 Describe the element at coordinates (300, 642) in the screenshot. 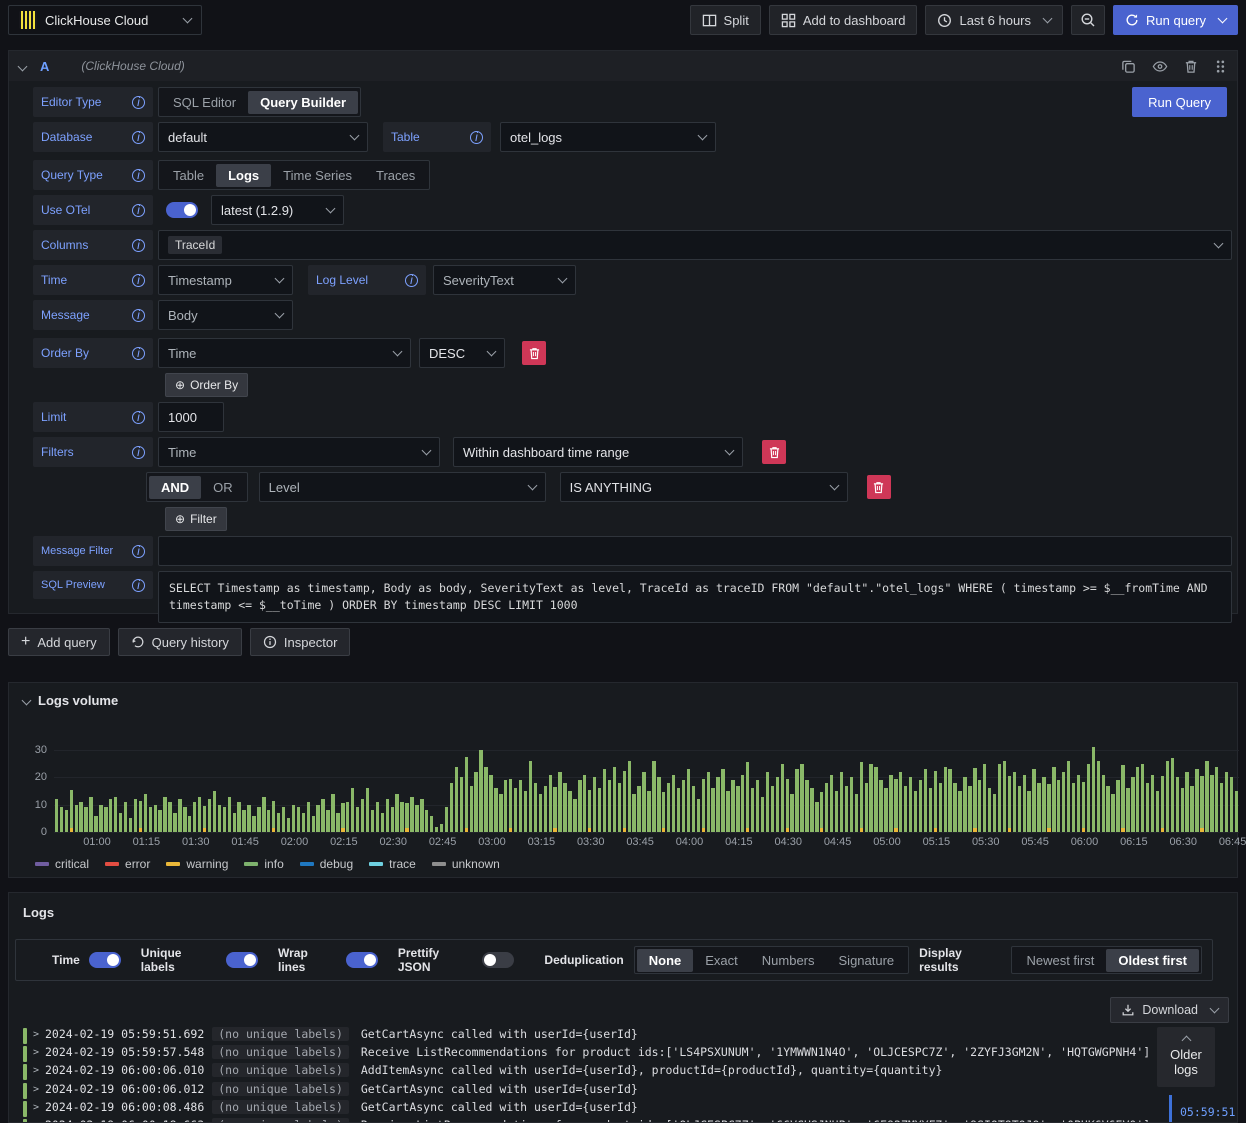

I see `inspector-button: Inspector` at that location.